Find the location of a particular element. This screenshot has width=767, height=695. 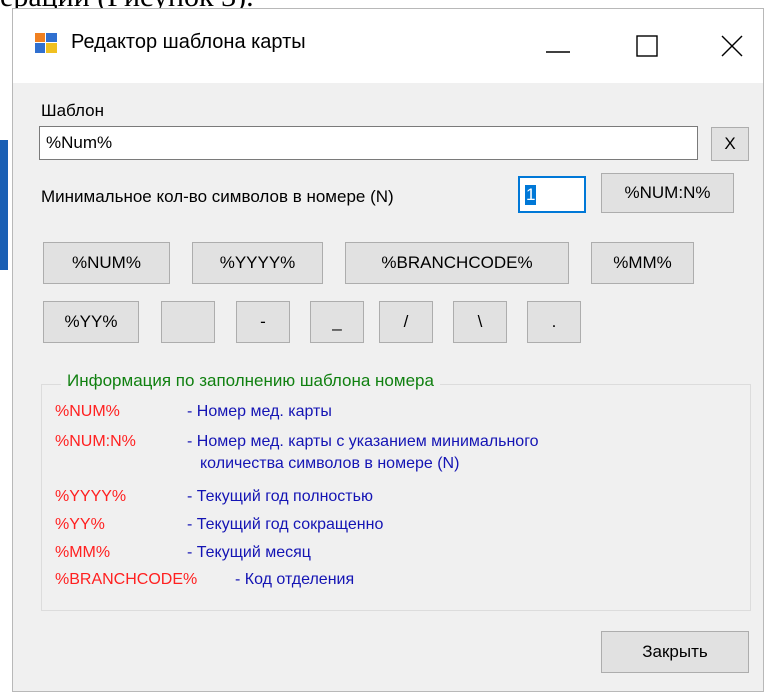

info-row-yyyy: %YYYY% - Текущий год полностью is located at coordinates (363, 499).